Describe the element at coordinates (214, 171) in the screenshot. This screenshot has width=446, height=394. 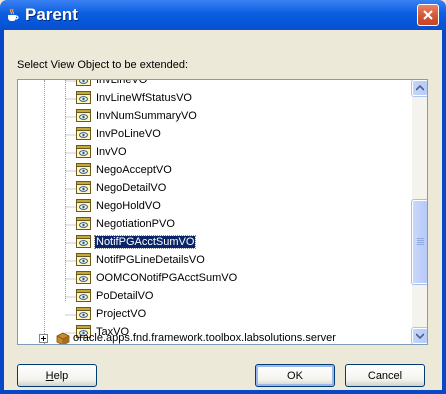
I see `tree-item: NegoAcceptVO` at that location.